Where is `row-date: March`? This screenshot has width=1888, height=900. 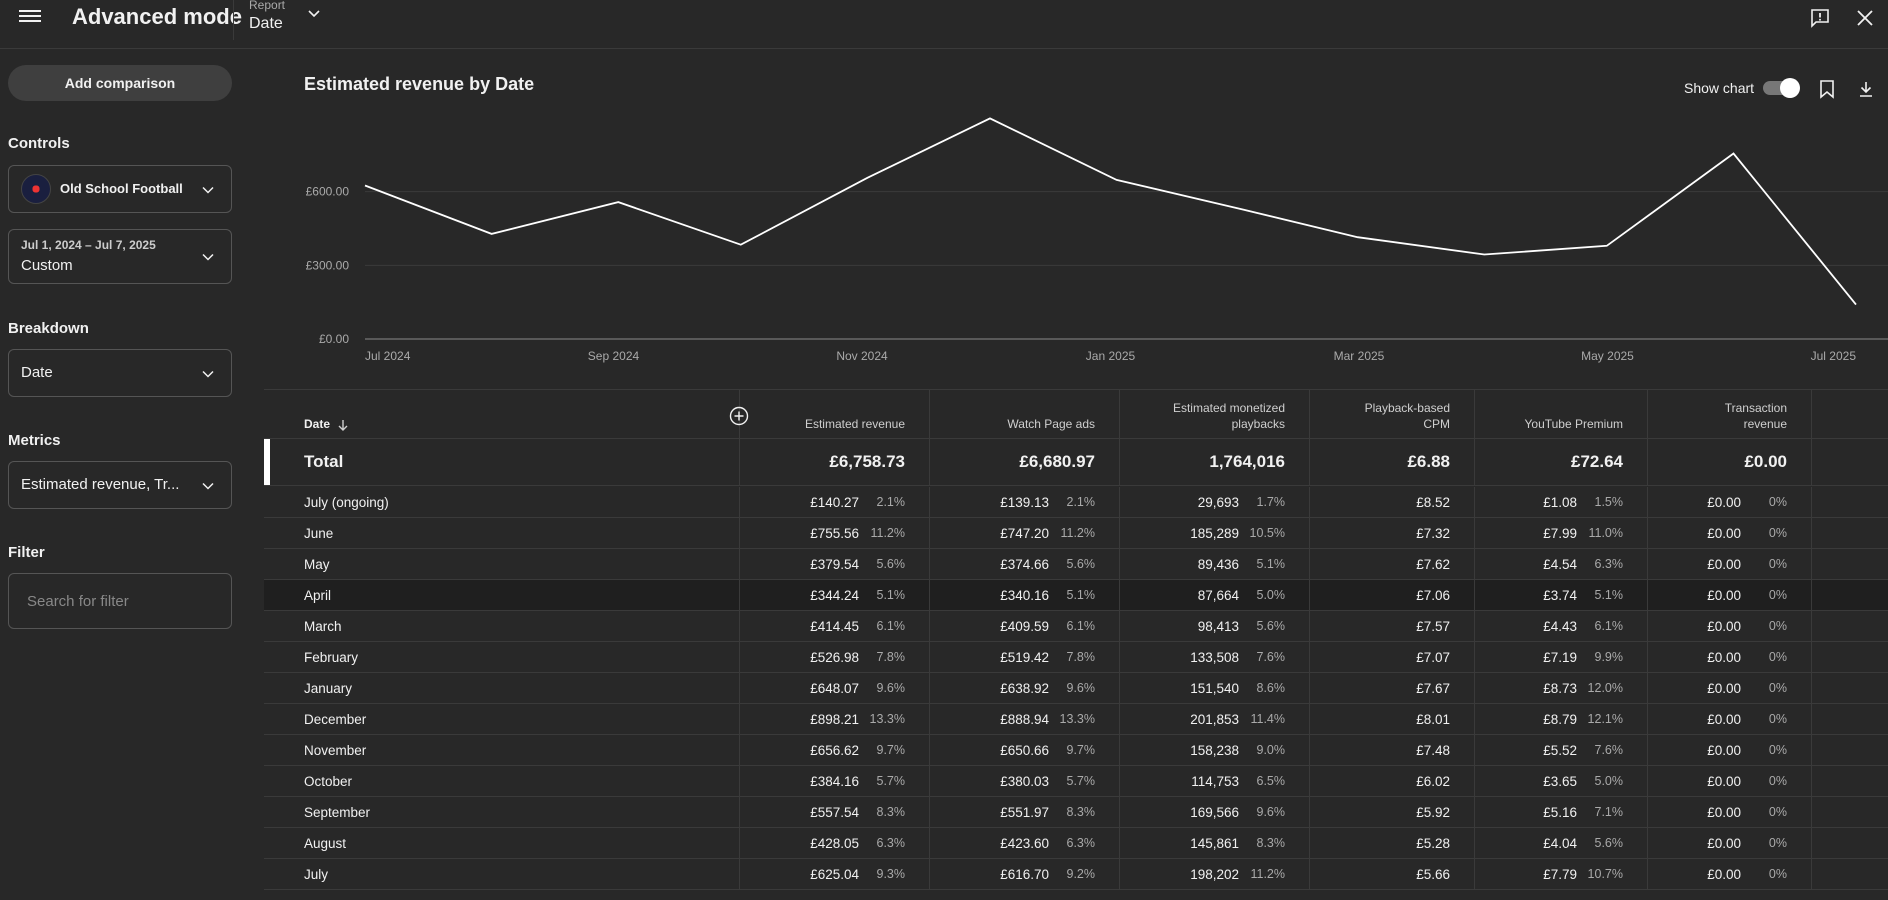
row-date: March is located at coordinates (502, 626).